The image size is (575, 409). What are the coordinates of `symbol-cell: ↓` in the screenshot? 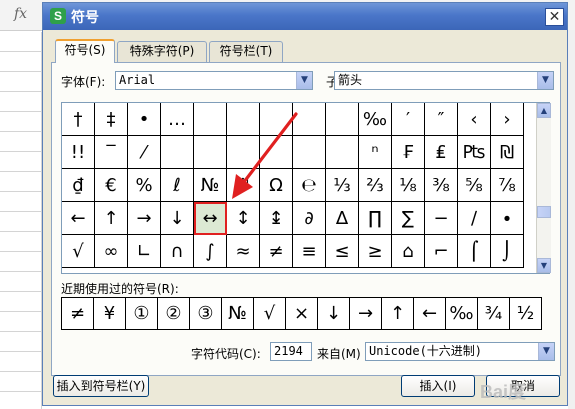 It's located at (177, 218).